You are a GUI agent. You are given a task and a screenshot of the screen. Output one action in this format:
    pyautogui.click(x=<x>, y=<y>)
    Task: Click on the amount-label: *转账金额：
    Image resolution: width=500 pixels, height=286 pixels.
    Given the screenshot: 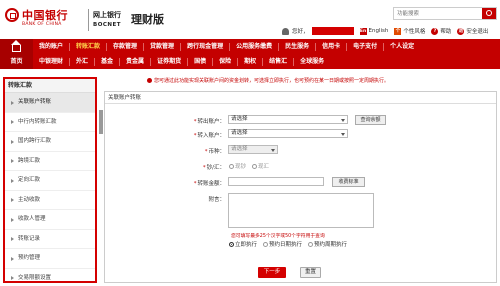 What is the action you would take?
    pyautogui.click(x=209, y=184)
    